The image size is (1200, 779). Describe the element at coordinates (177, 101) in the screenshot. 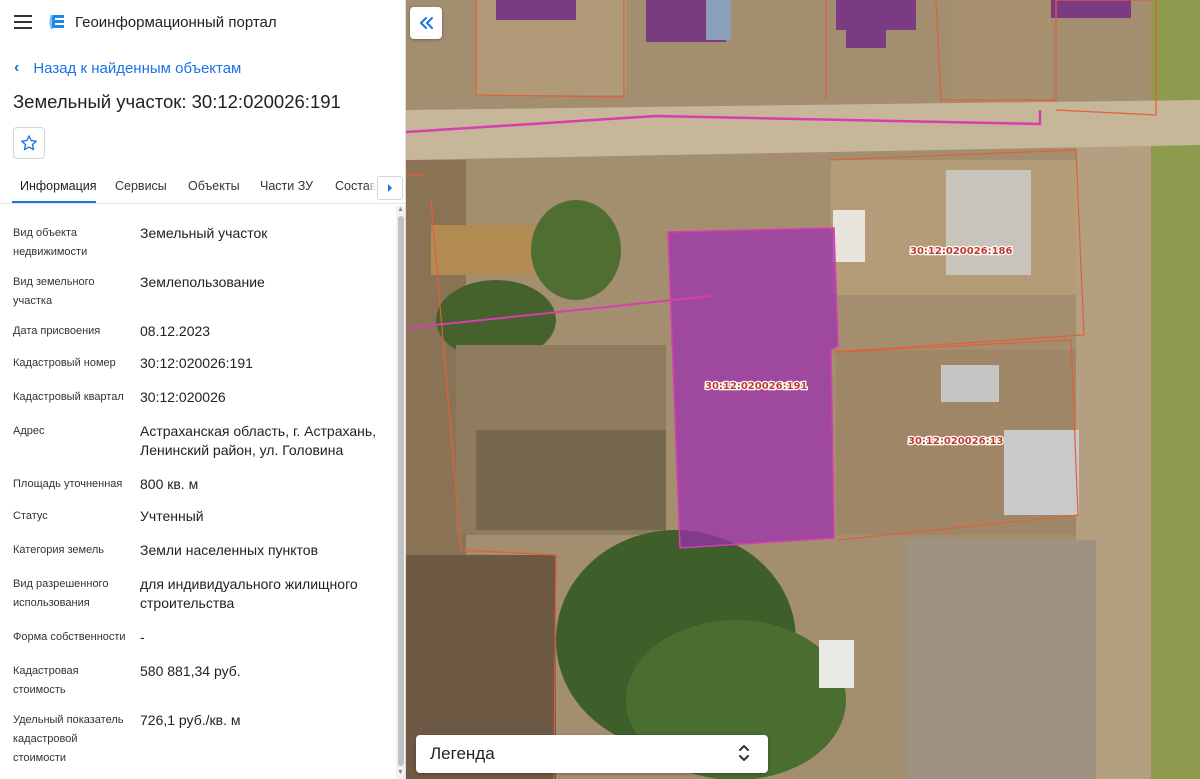

I see `page-title: Земельный участок: 30:12:020026:191` at that location.